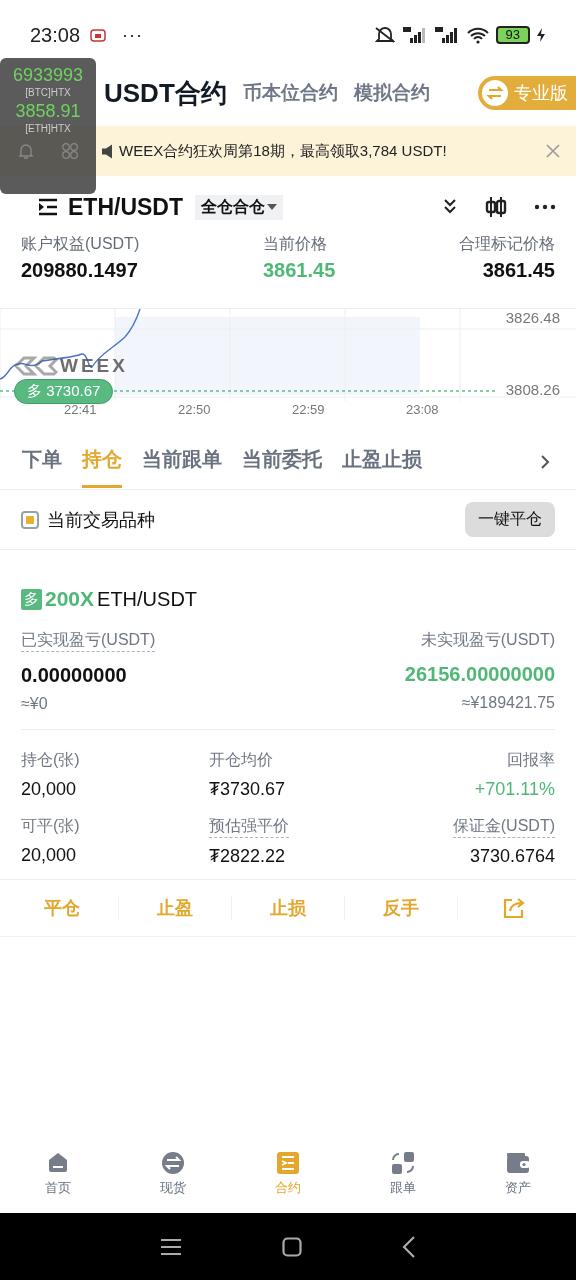 The height and width of the screenshot is (1280, 576). I want to click on cny-value: ≈¥0, so click(35, 704).